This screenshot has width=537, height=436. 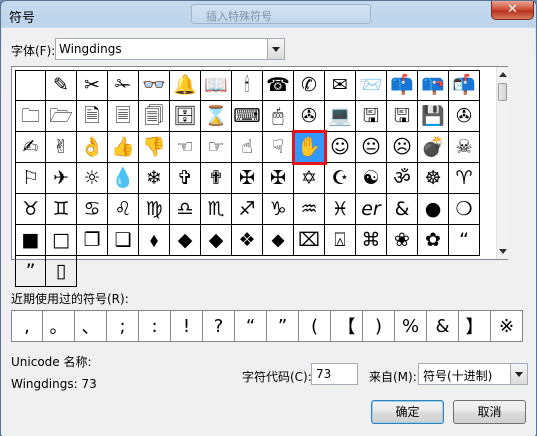 What do you see at coordinates (309, 147) in the screenshot?
I see `symbol-cell-selected: ✋` at bounding box center [309, 147].